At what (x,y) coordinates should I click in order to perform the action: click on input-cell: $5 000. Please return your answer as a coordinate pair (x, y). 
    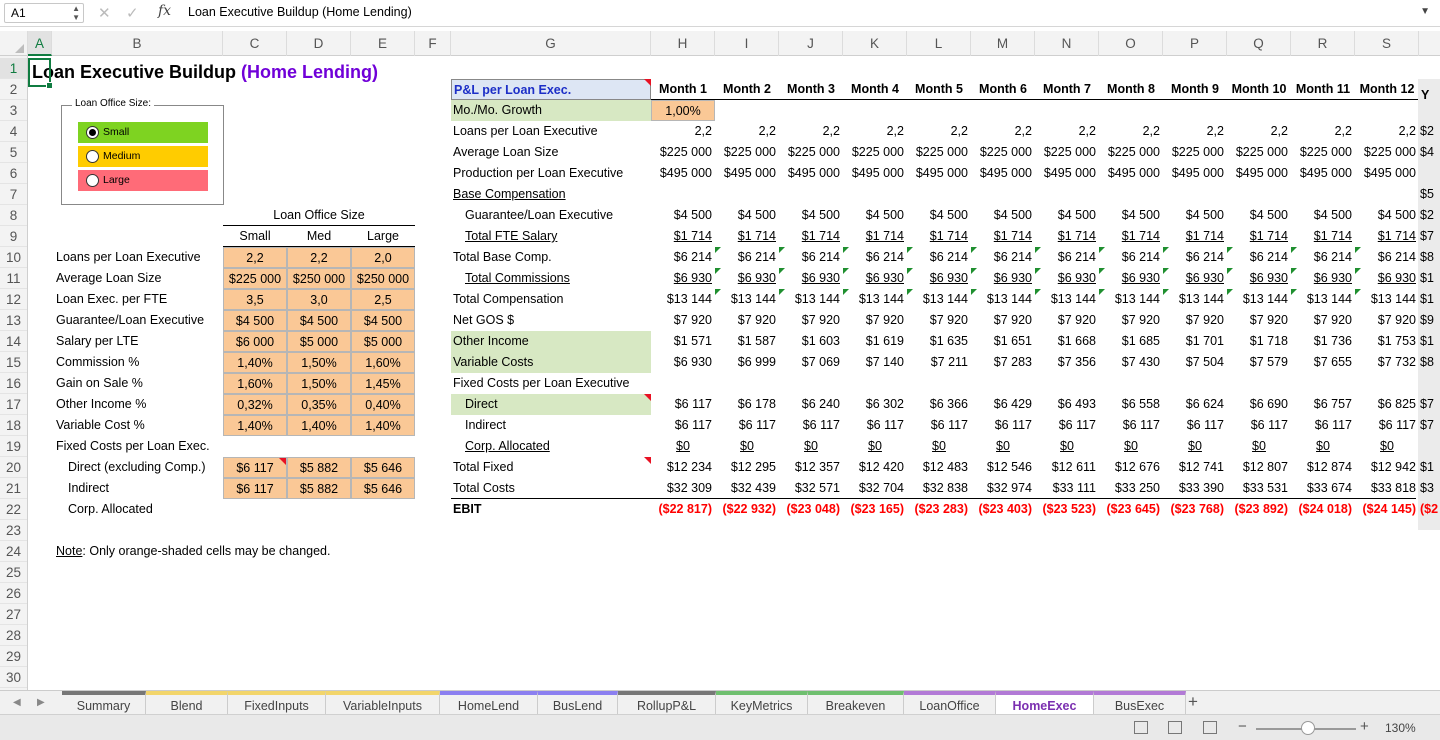
    Looking at the image, I should click on (383, 341).